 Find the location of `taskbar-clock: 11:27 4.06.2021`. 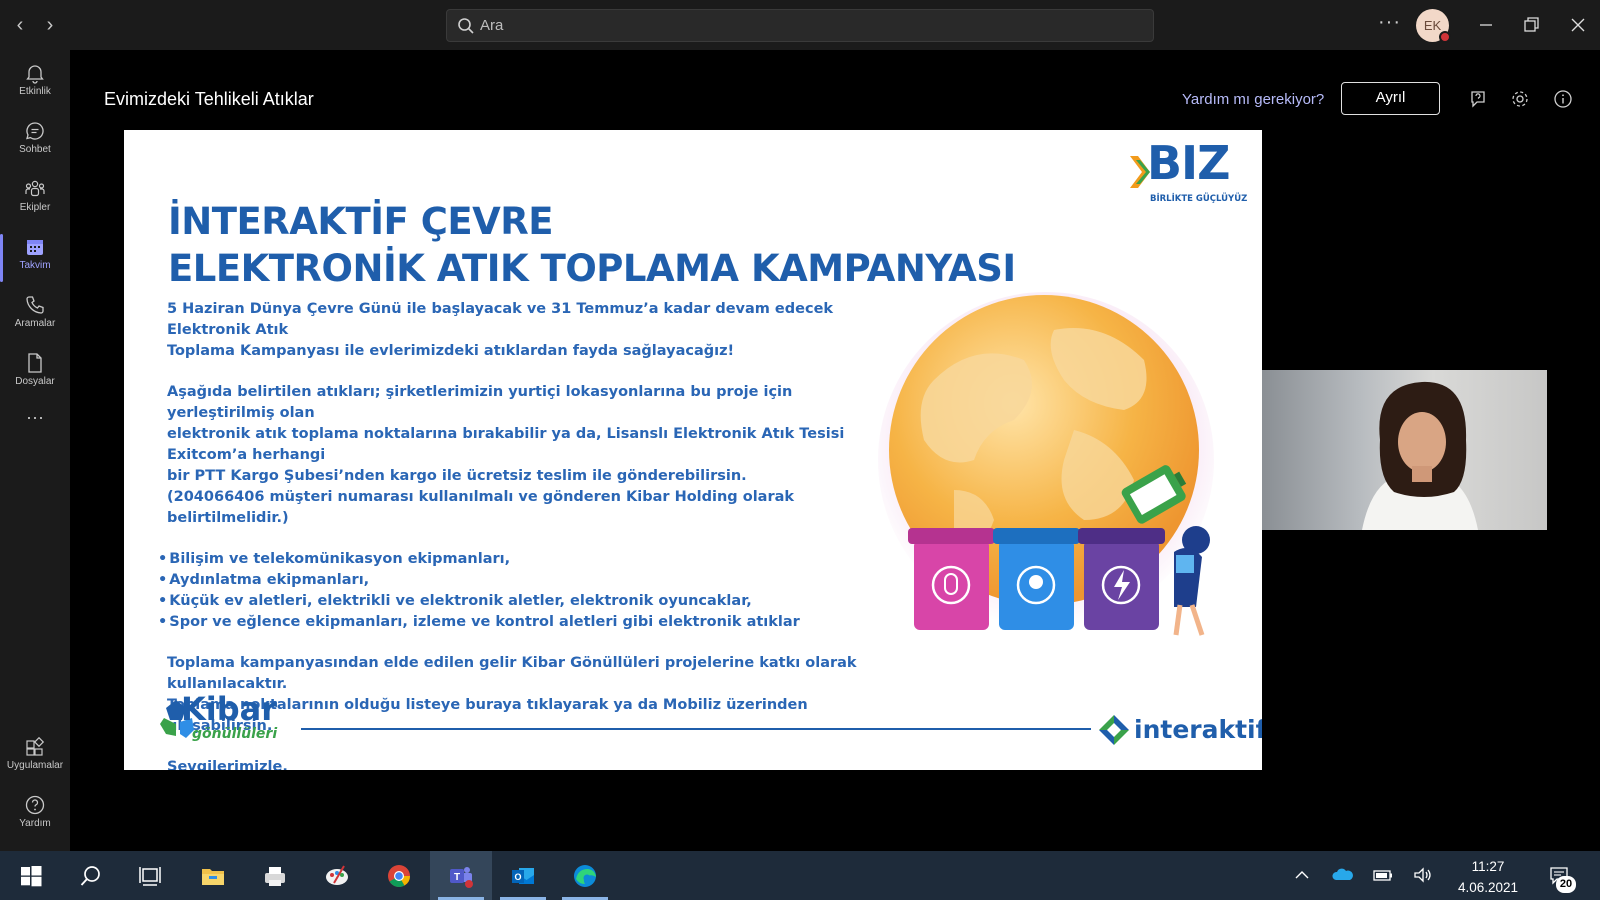

taskbar-clock: 11:27 4.06.2021 is located at coordinates (1488, 877).